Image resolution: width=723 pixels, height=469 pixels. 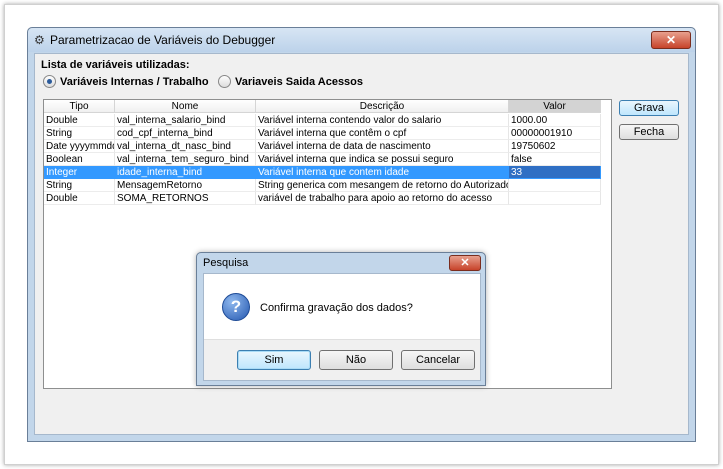 I want to click on dialog-footer: Sim Não Cancelar, so click(x=342, y=359).